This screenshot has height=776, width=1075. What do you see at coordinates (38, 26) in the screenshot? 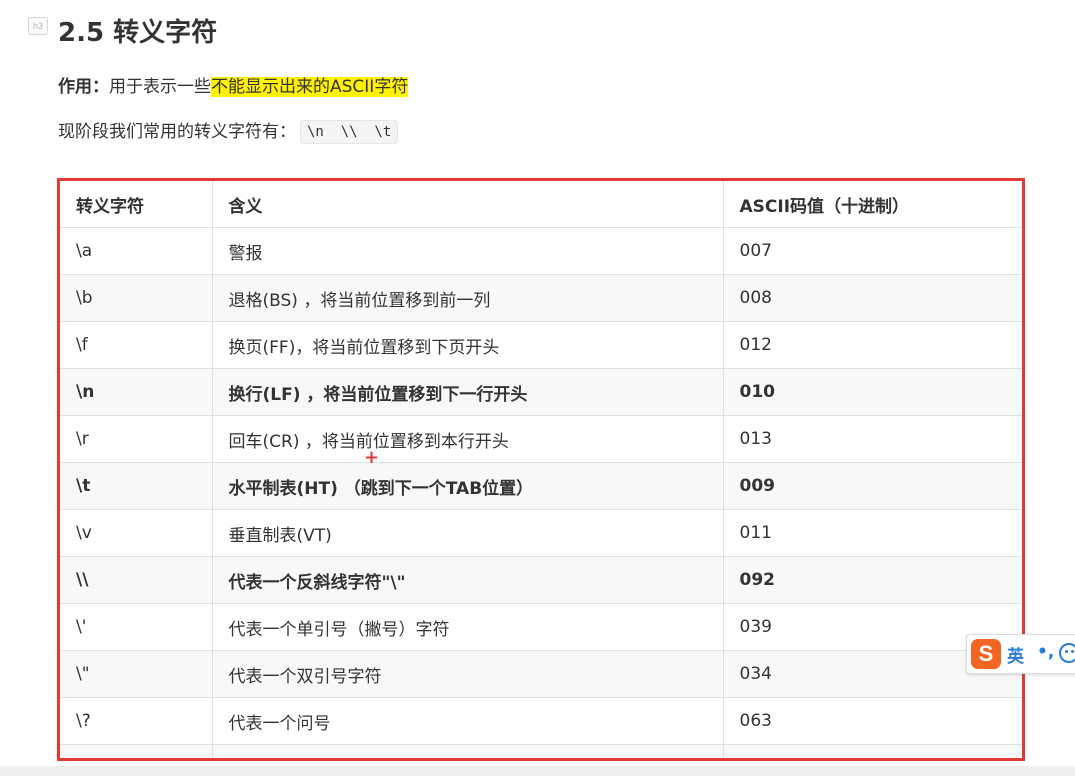
I see `heading-level-badge: h3` at bounding box center [38, 26].